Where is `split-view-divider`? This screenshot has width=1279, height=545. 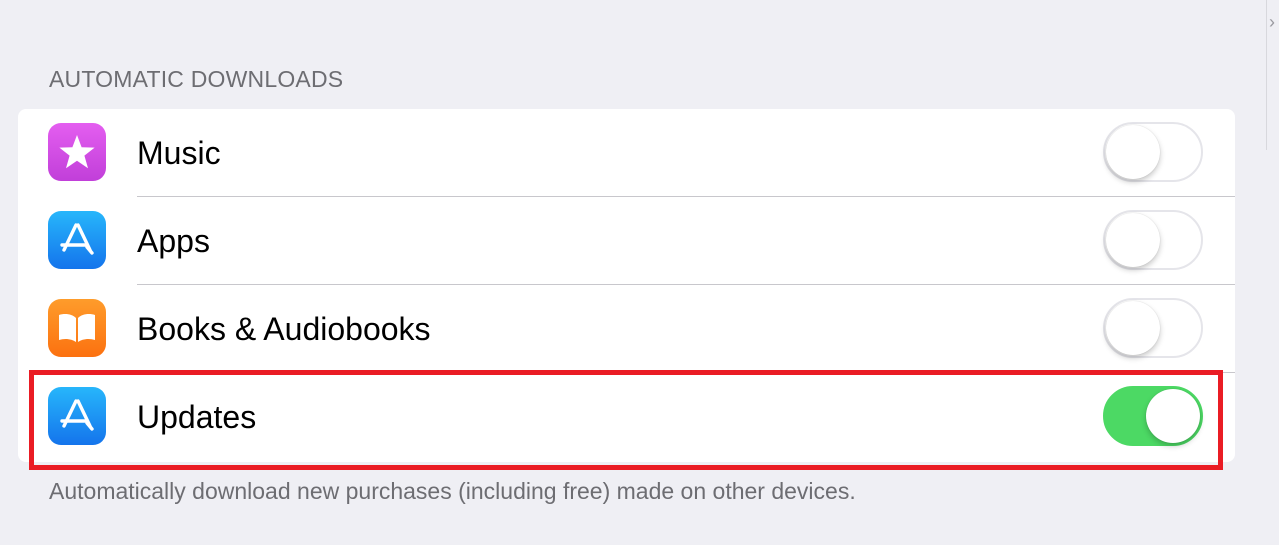 split-view-divider is located at coordinates (1266, 75).